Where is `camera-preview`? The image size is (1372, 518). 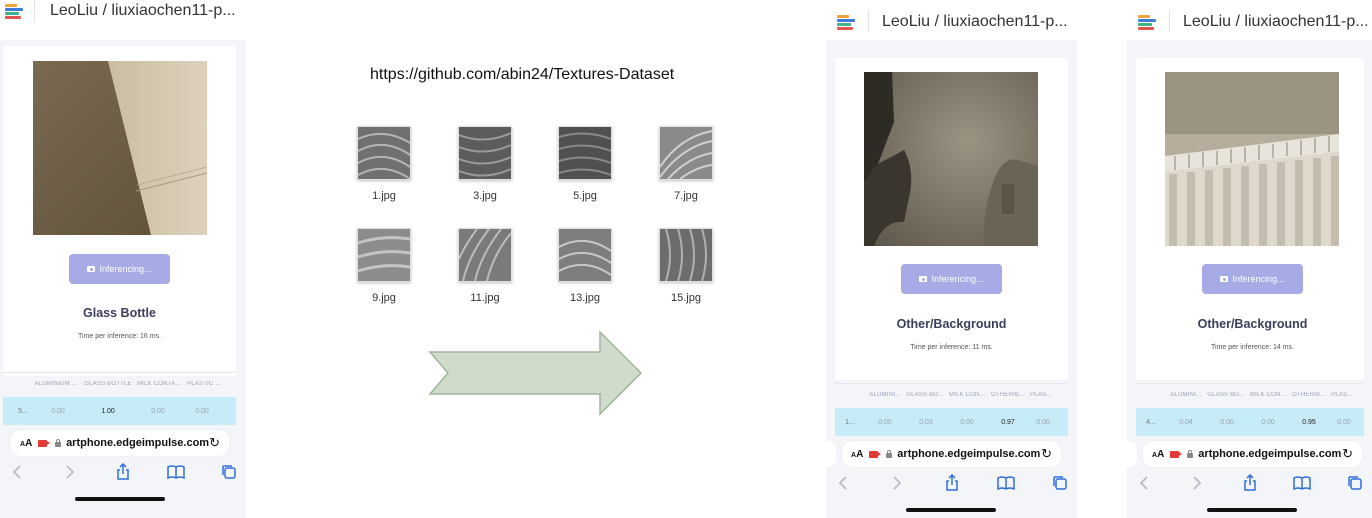 camera-preview is located at coordinates (120, 148).